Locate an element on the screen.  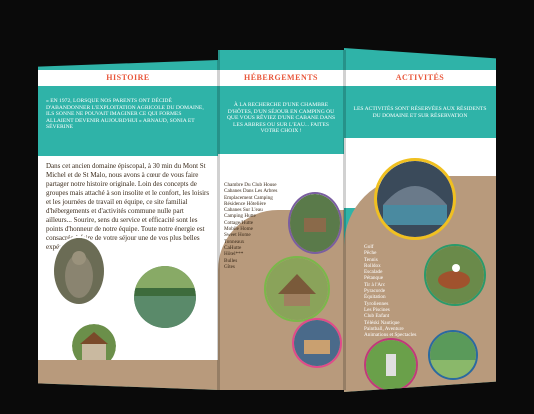
activite-item: Animations et Spectacles is located at coordinates (390, 335).